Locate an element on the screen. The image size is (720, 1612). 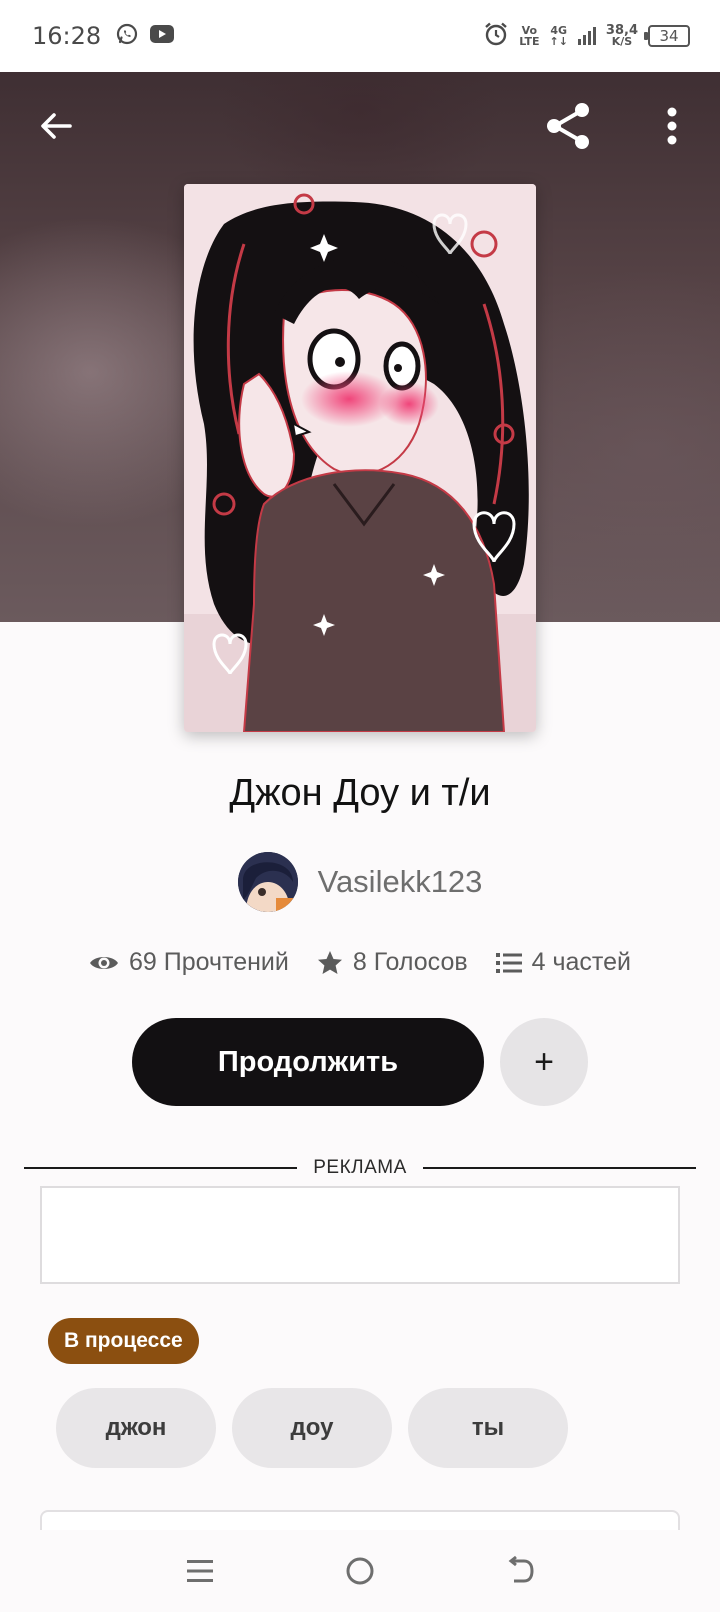
alarm-icon is located at coordinates (496, 36).